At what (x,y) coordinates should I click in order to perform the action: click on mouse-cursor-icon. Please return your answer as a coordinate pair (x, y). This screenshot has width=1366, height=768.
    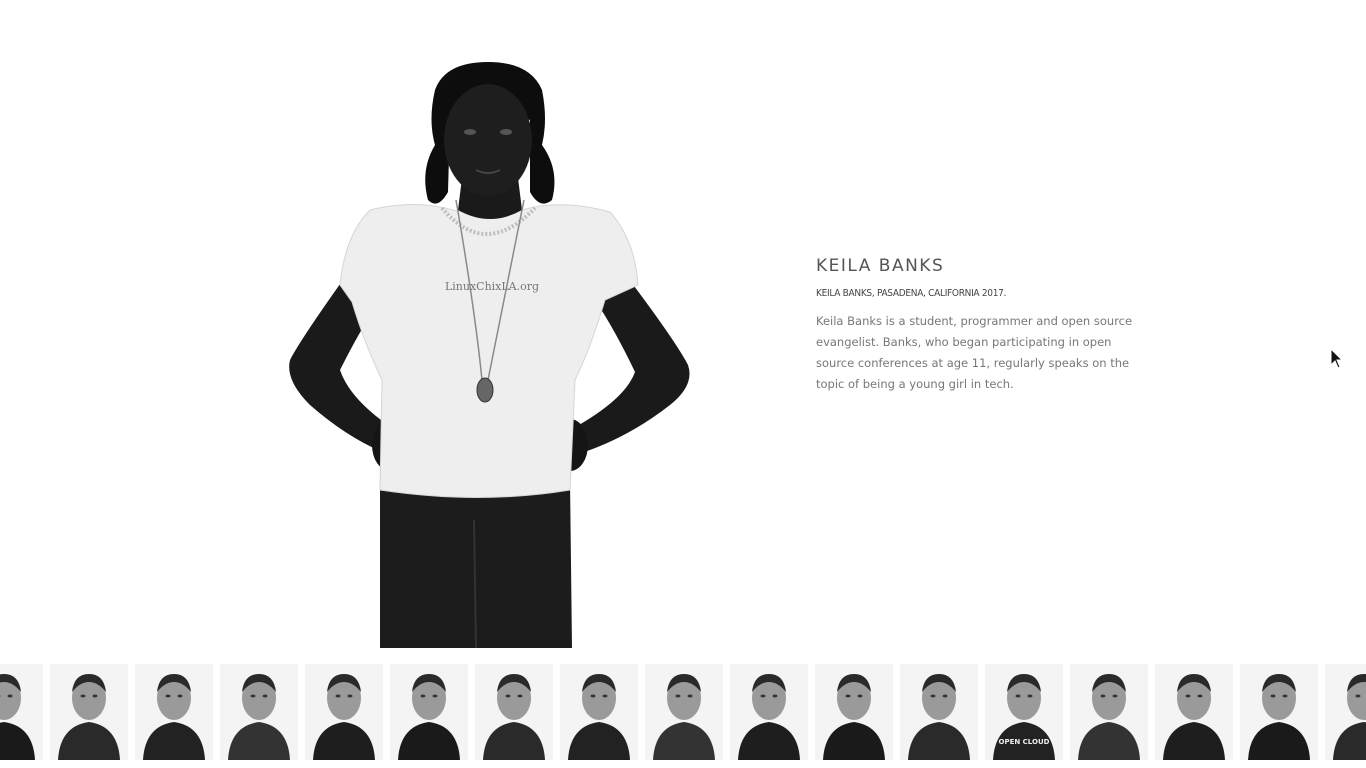
    Looking at the image, I should click on (1337, 358).